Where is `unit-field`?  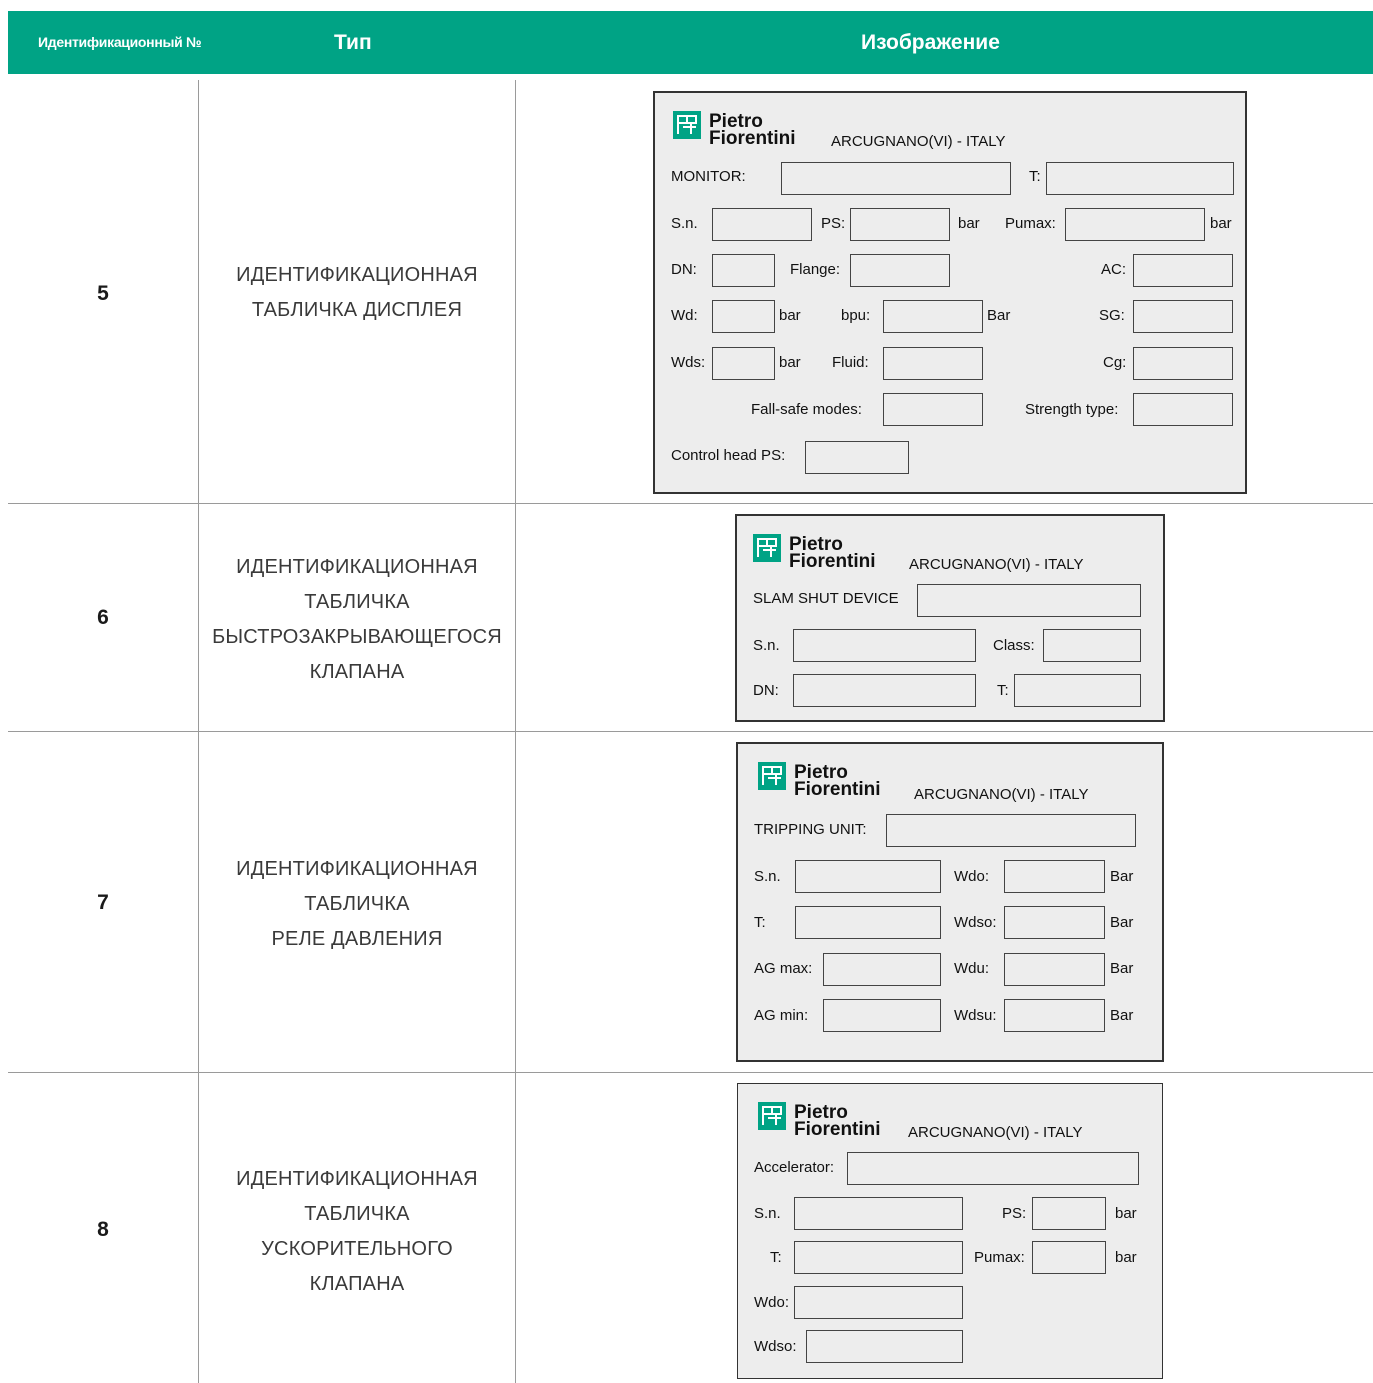 unit-field is located at coordinates (1011, 830).